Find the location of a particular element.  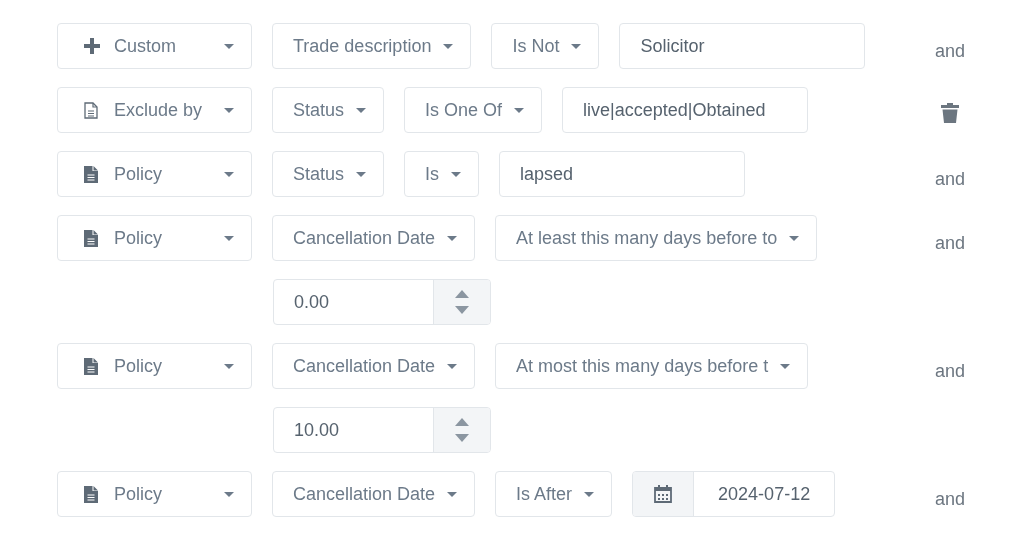

operator-dropdown: At most this many days before t is located at coordinates (652, 366).